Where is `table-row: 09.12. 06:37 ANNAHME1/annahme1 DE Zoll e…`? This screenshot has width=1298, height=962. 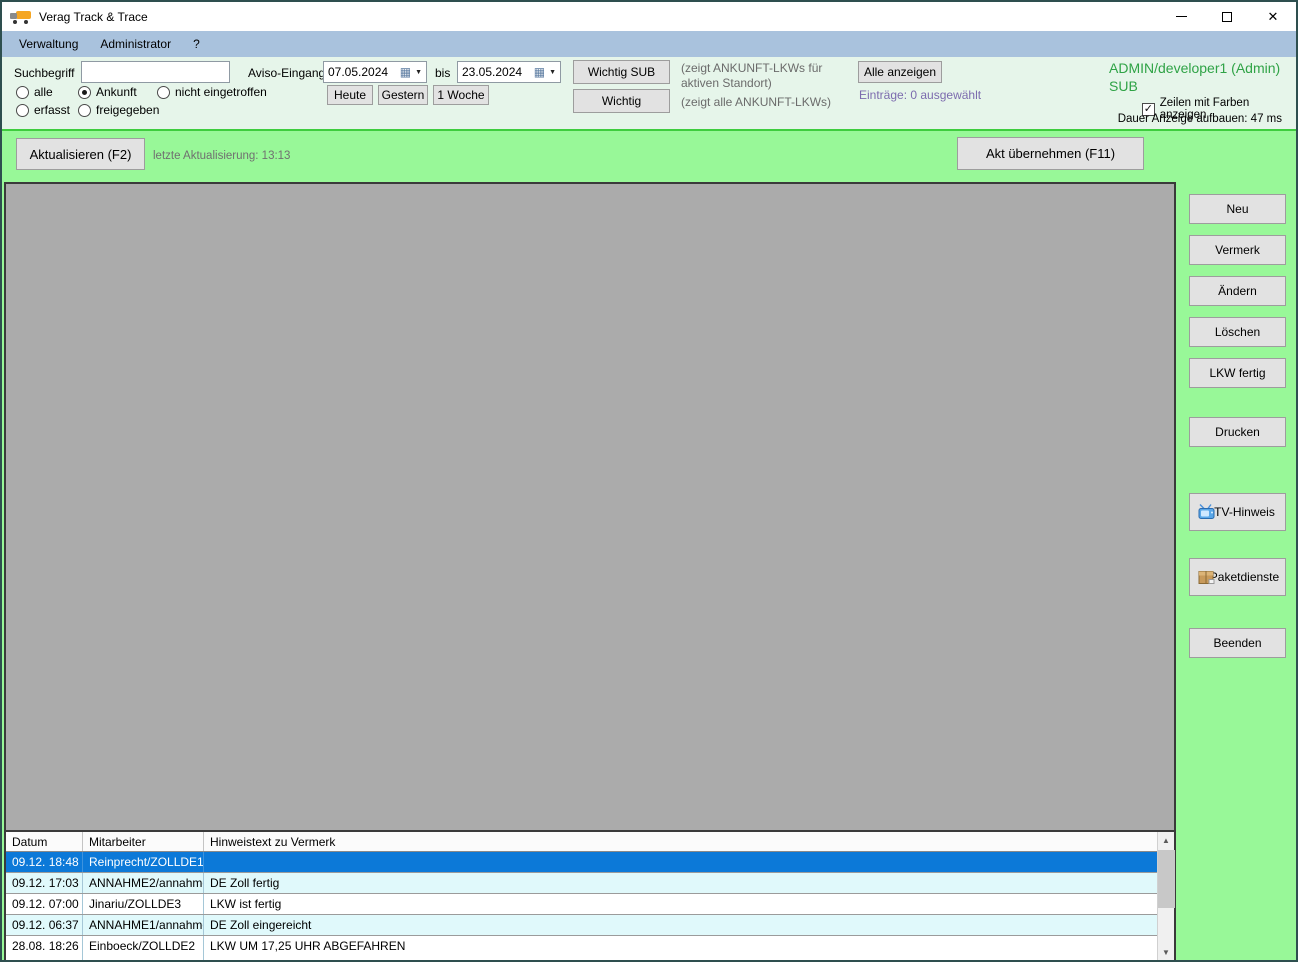 table-row: 09.12. 06:37 ANNAHME1/annahme1 DE Zoll e… is located at coordinates (581, 925).